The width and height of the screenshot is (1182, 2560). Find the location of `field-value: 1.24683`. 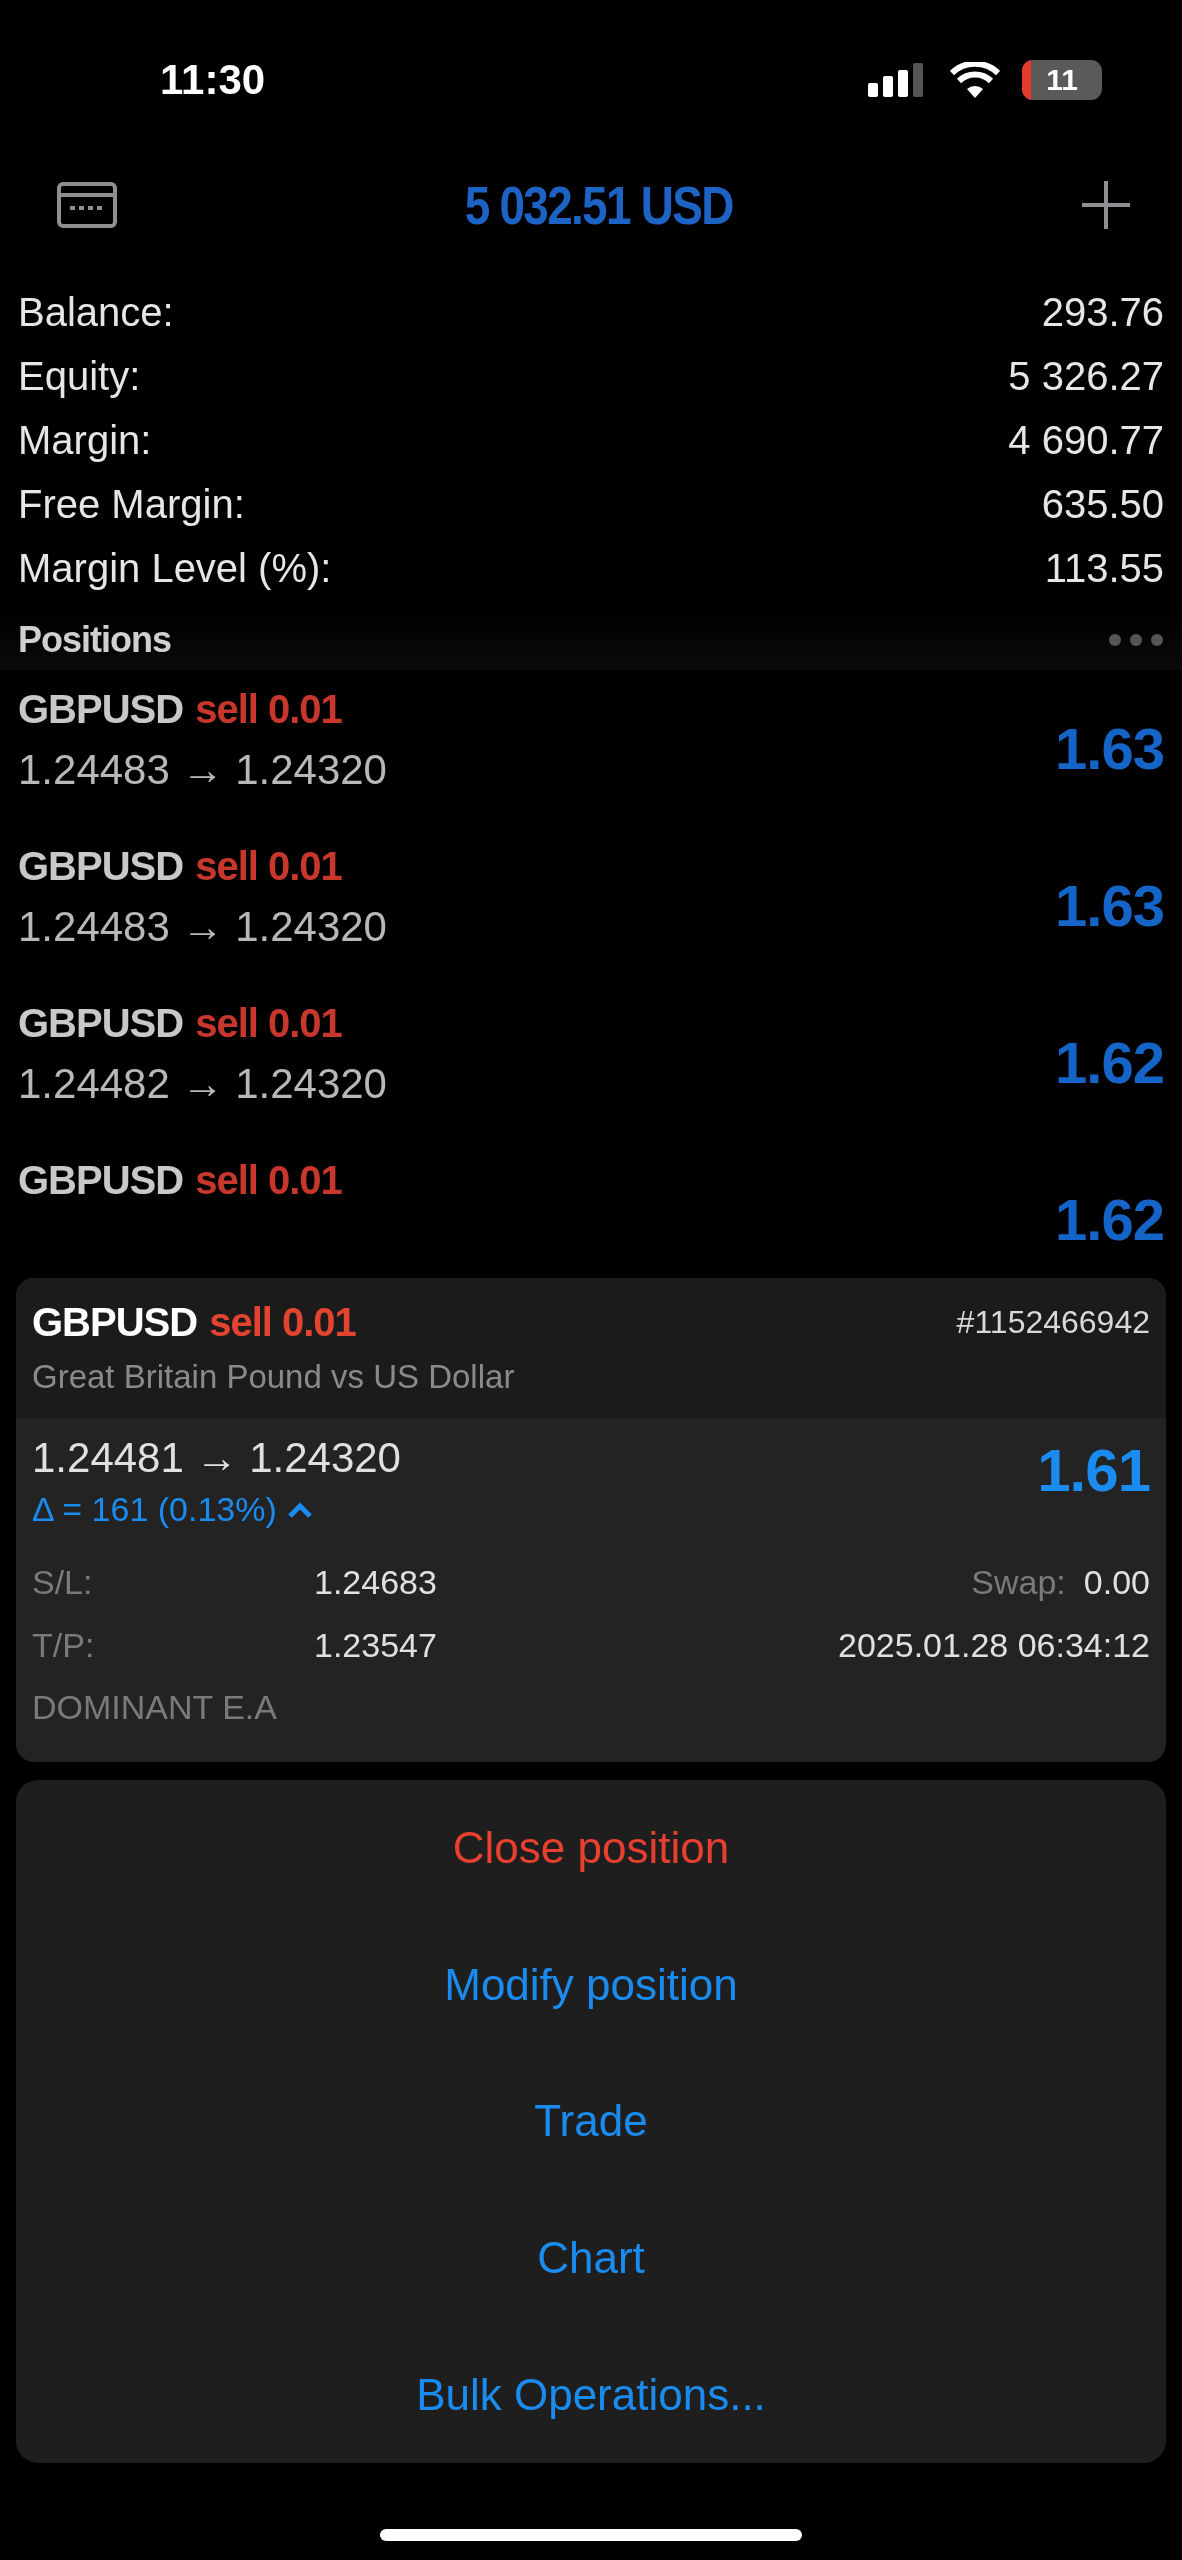

field-value: 1.24683 is located at coordinates (376, 1582).